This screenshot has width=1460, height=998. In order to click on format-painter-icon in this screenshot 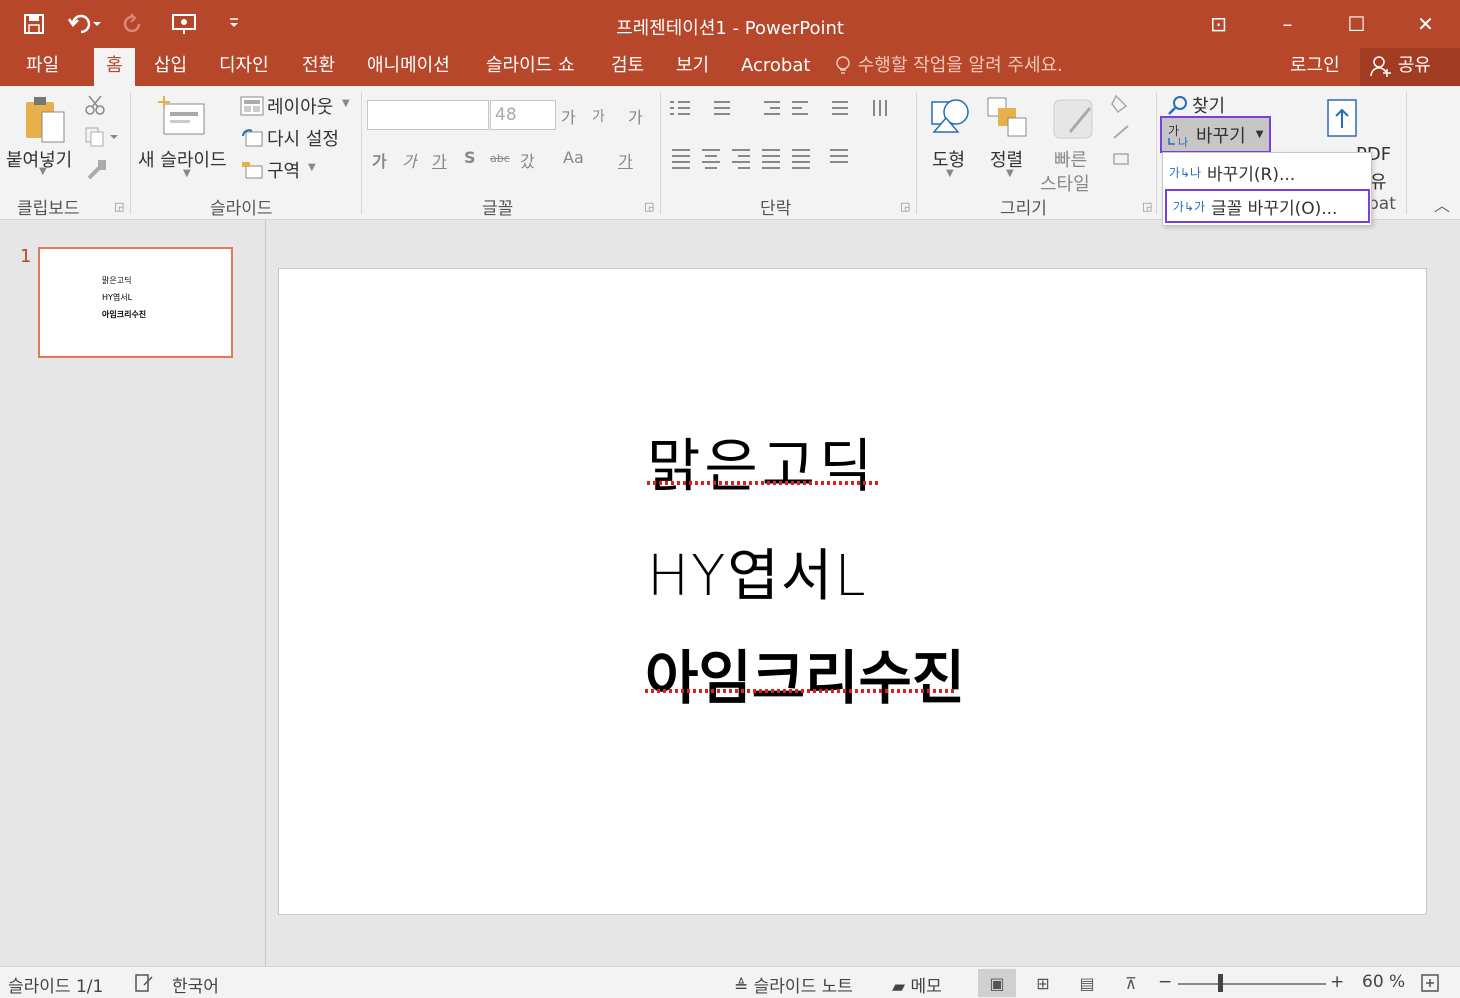, I will do `click(97, 169)`.